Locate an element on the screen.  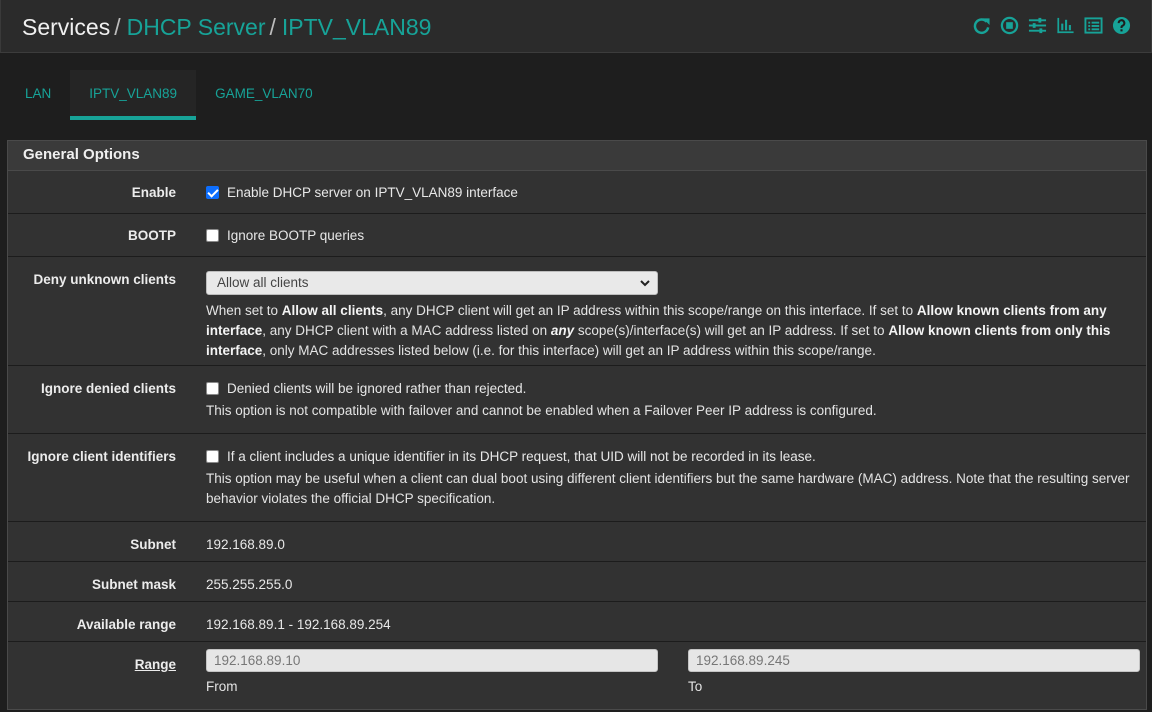
enable-checkbox is located at coordinates (212, 192).